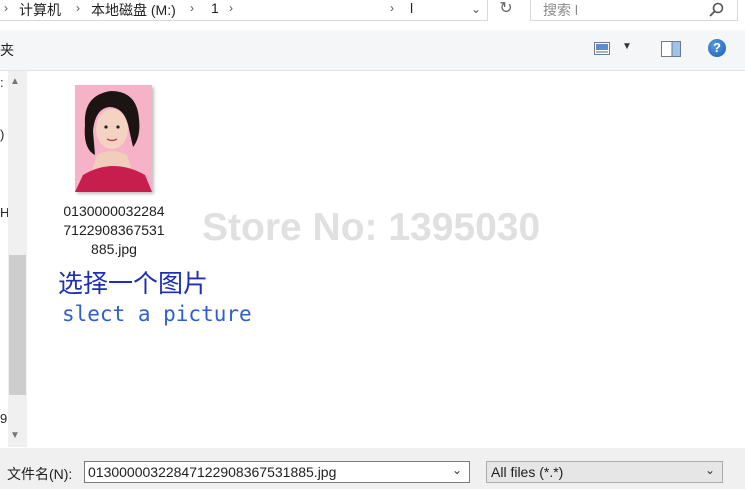 The width and height of the screenshot is (745, 489). I want to click on search-placeholder: 搜索 l, so click(560, 10).